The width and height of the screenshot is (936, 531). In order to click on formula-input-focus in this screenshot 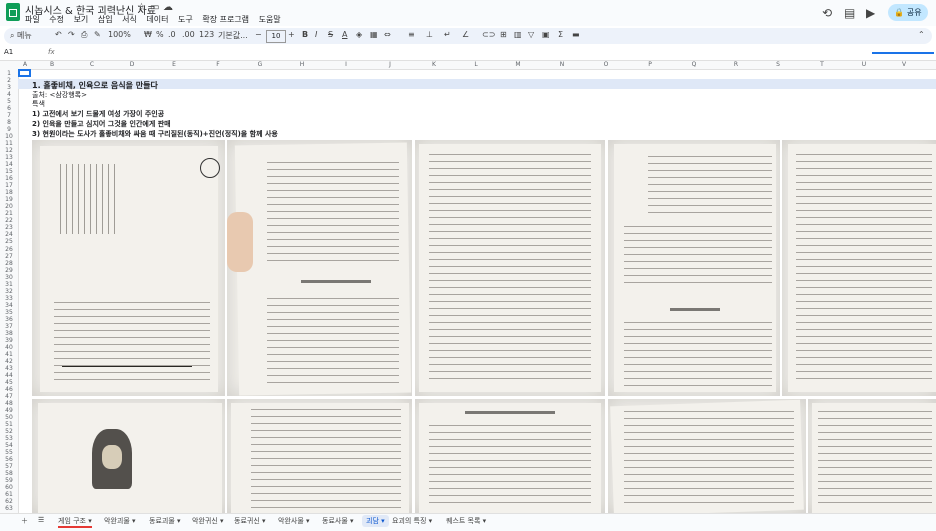, I will do `click(903, 53)`.